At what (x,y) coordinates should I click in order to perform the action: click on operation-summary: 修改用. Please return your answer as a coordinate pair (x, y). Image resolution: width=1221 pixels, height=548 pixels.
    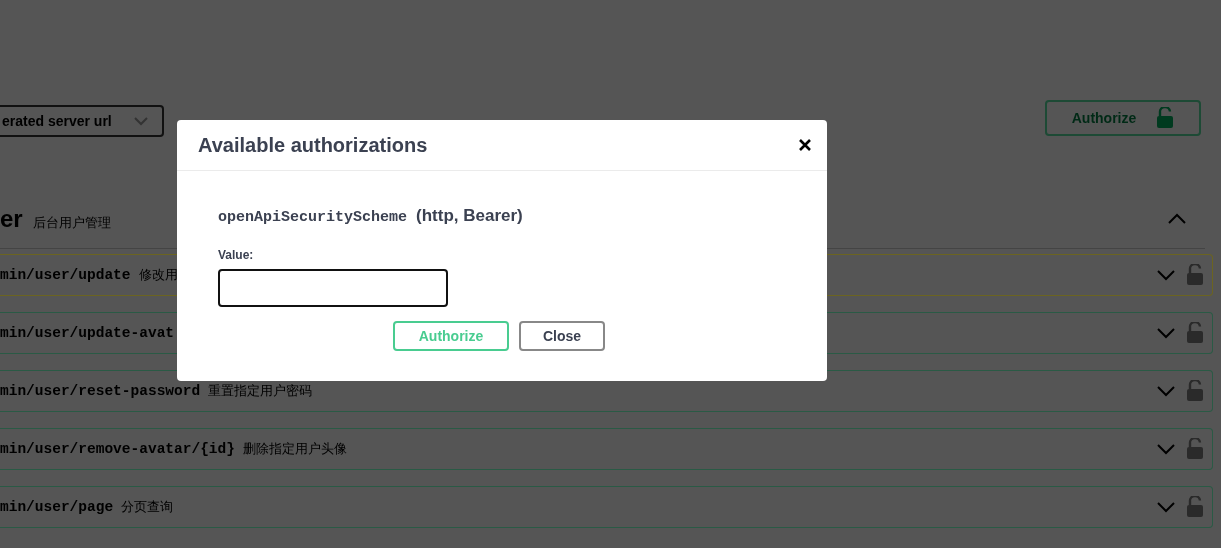
    Looking at the image, I should click on (158, 275).